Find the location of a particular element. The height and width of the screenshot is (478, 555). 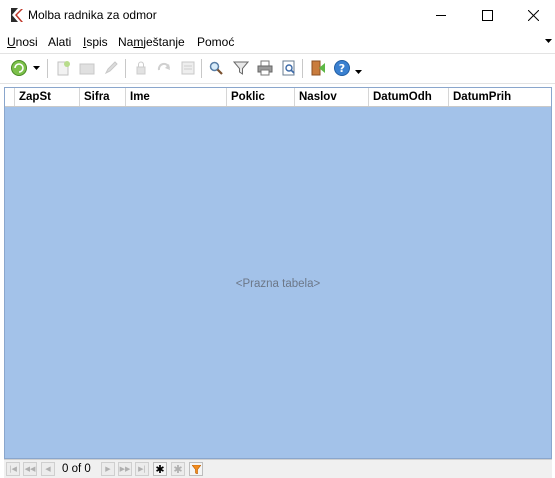

edit-icon is located at coordinates (111, 68).